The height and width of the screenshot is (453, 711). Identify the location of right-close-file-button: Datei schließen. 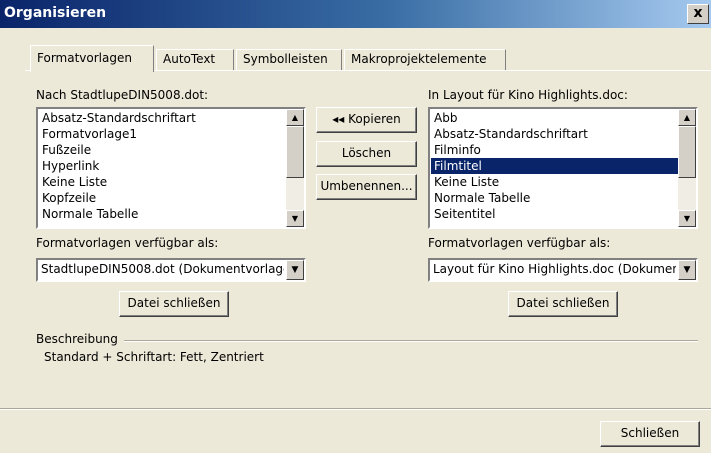
(563, 304).